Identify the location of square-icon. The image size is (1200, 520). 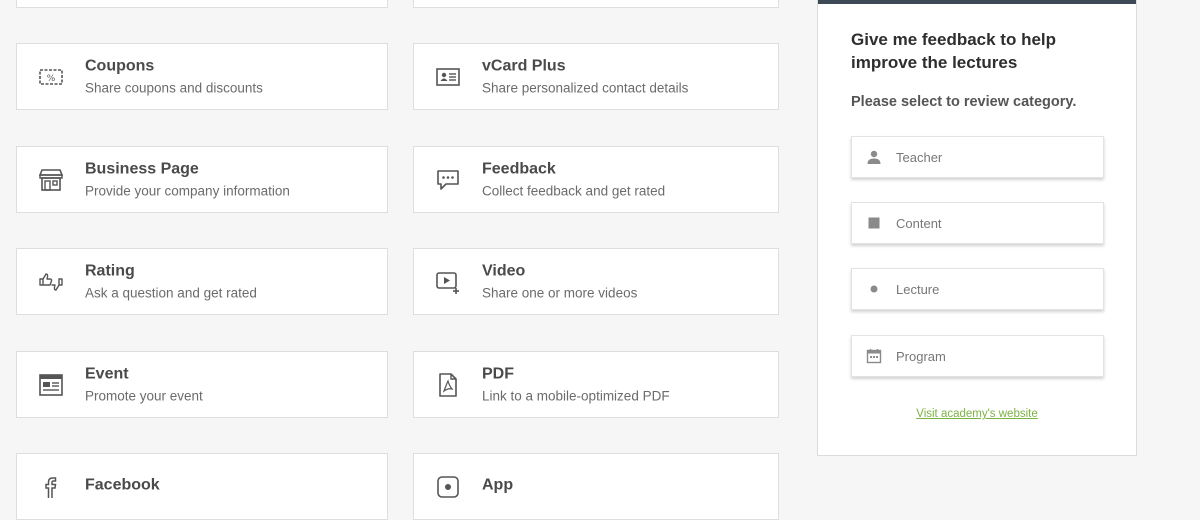
(874, 223).